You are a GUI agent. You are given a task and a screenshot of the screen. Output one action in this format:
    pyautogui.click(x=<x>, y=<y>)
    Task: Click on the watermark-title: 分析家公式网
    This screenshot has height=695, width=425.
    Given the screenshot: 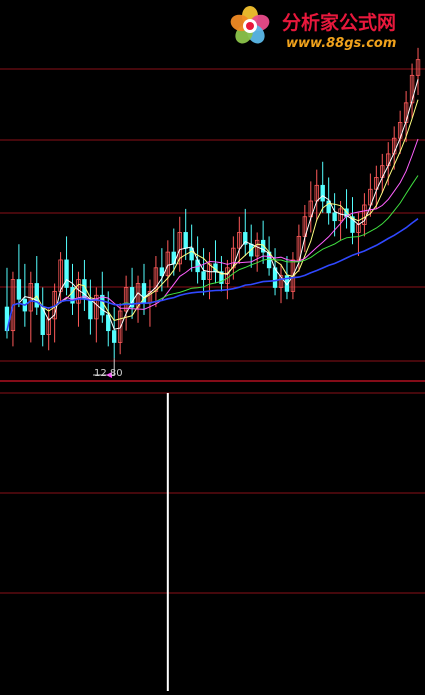 What is the action you would take?
    pyautogui.click(x=339, y=23)
    